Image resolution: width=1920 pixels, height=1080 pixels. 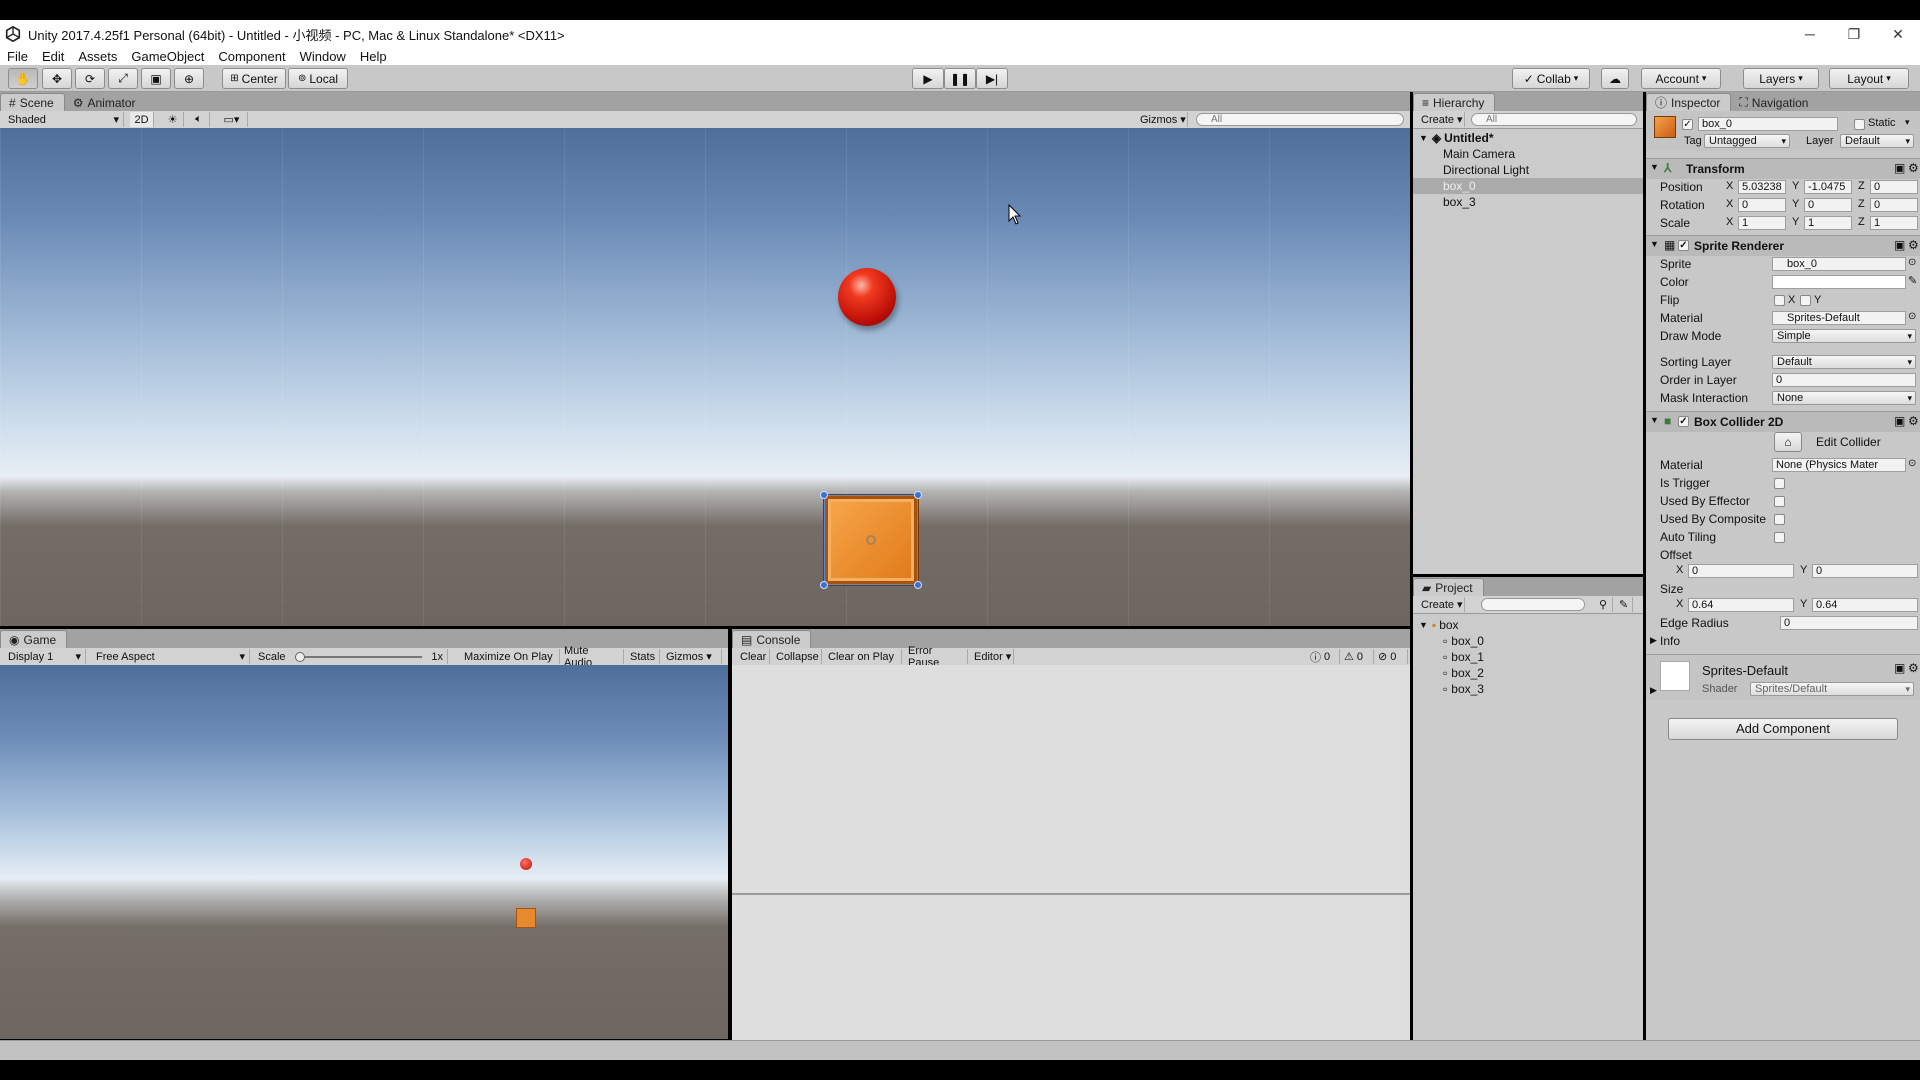 What do you see at coordinates (936, 657) in the screenshot?
I see `error-pause-toggle: Error Pause` at bounding box center [936, 657].